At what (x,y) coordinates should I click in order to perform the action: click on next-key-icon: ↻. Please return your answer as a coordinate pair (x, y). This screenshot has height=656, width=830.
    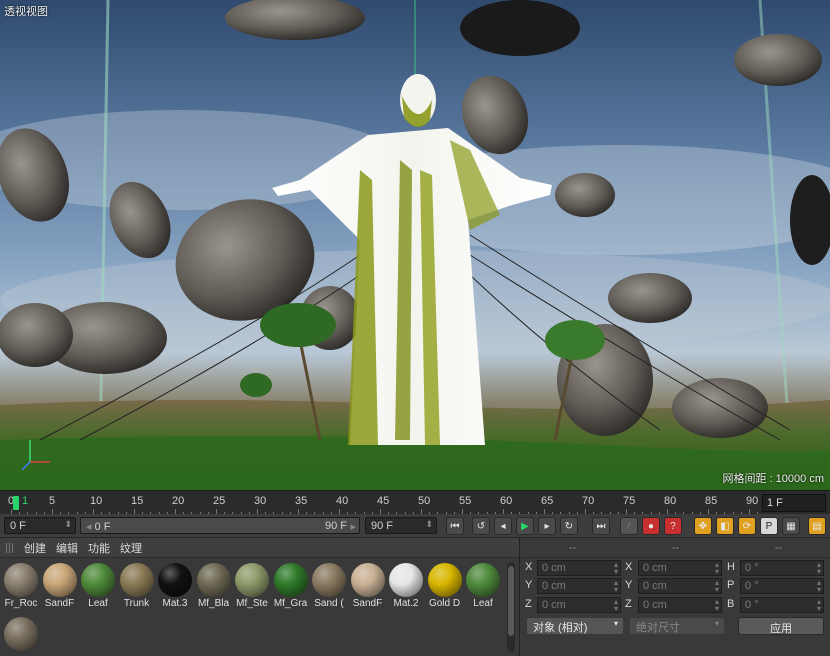
    Looking at the image, I should click on (569, 526).